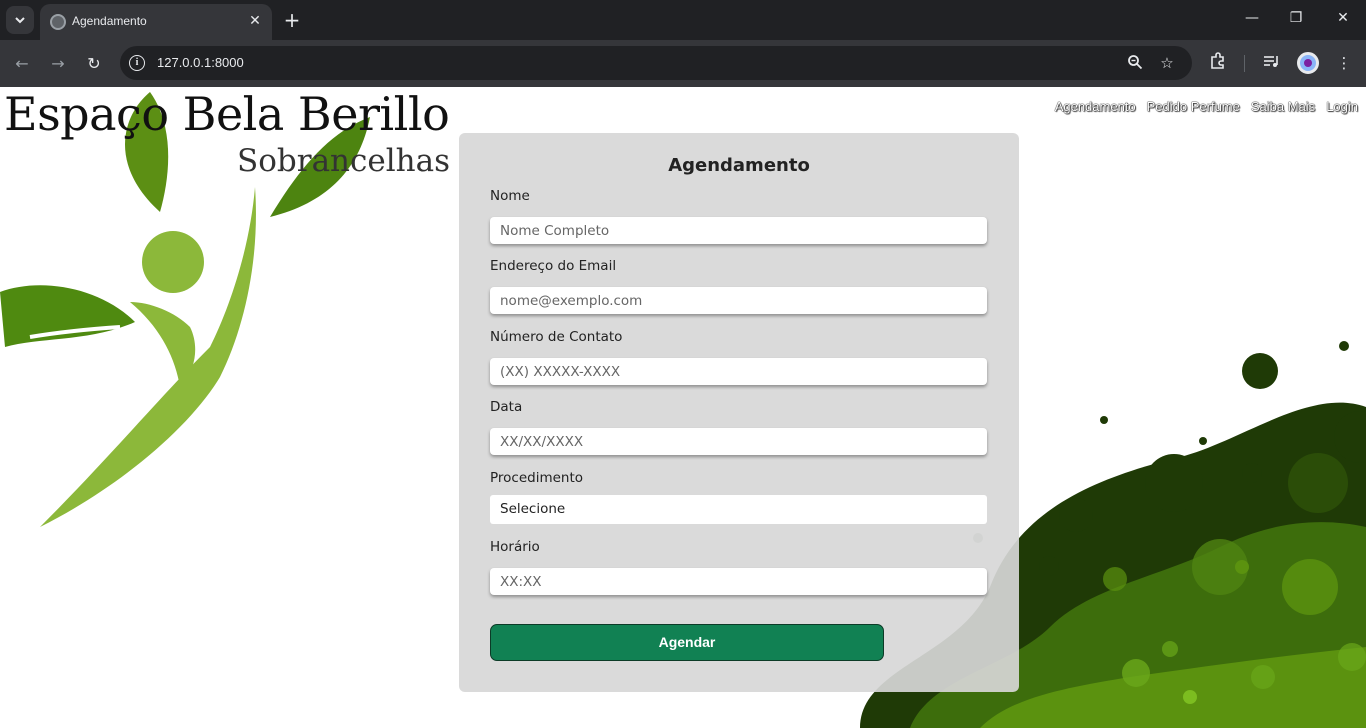 The image size is (1366, 728). What do you see at coordinates (738, 371) in the screenshot?
I see `phone-input` at bounding box center [738, 371].